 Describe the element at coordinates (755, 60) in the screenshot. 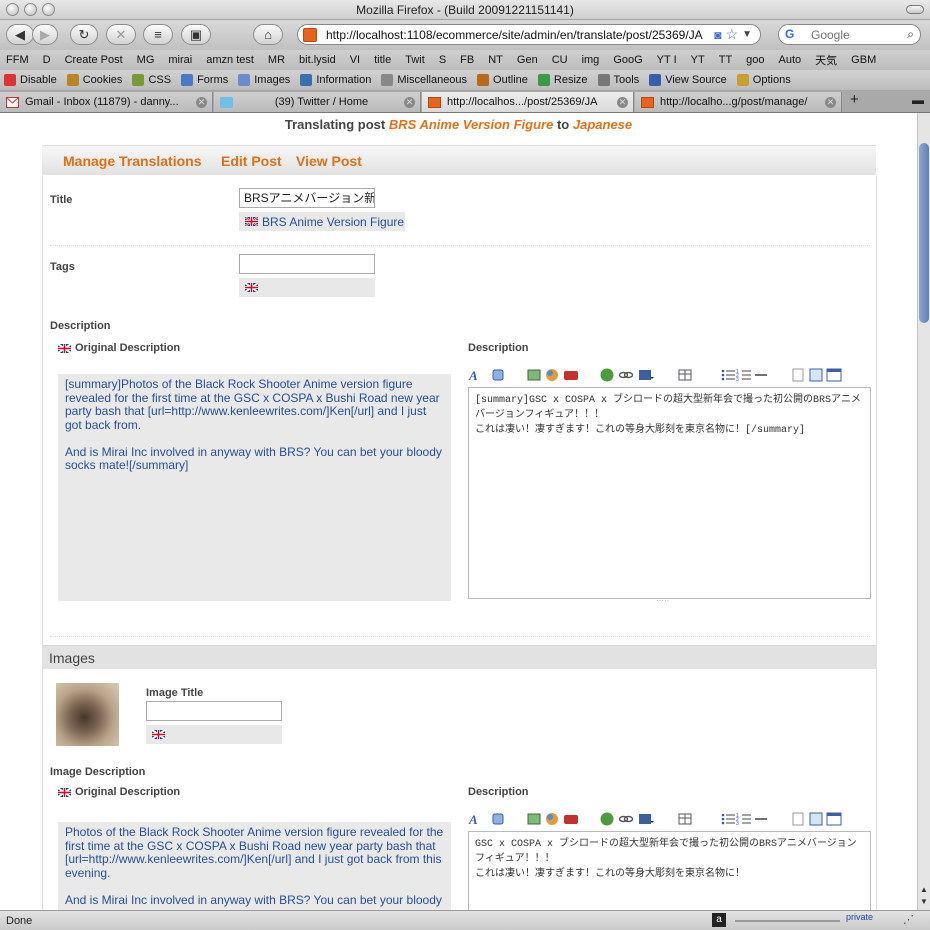

I see `bookmark-item: goo` at that location.